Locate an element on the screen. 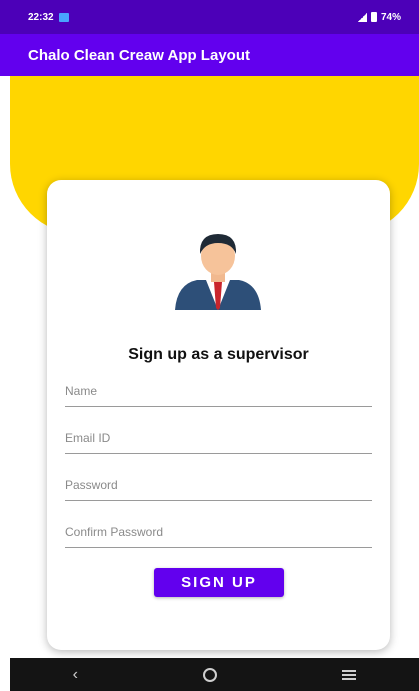 The height and width of the screenshot is (691, 419). email-input is located at coordinates (218, 437).